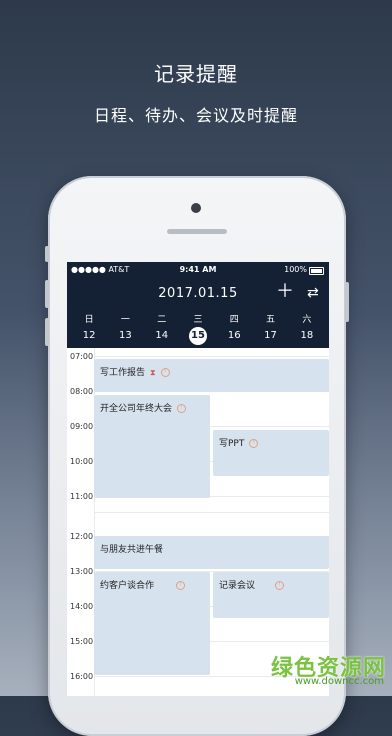  I want to click on event-title: 写PPT, so click(232, 444).